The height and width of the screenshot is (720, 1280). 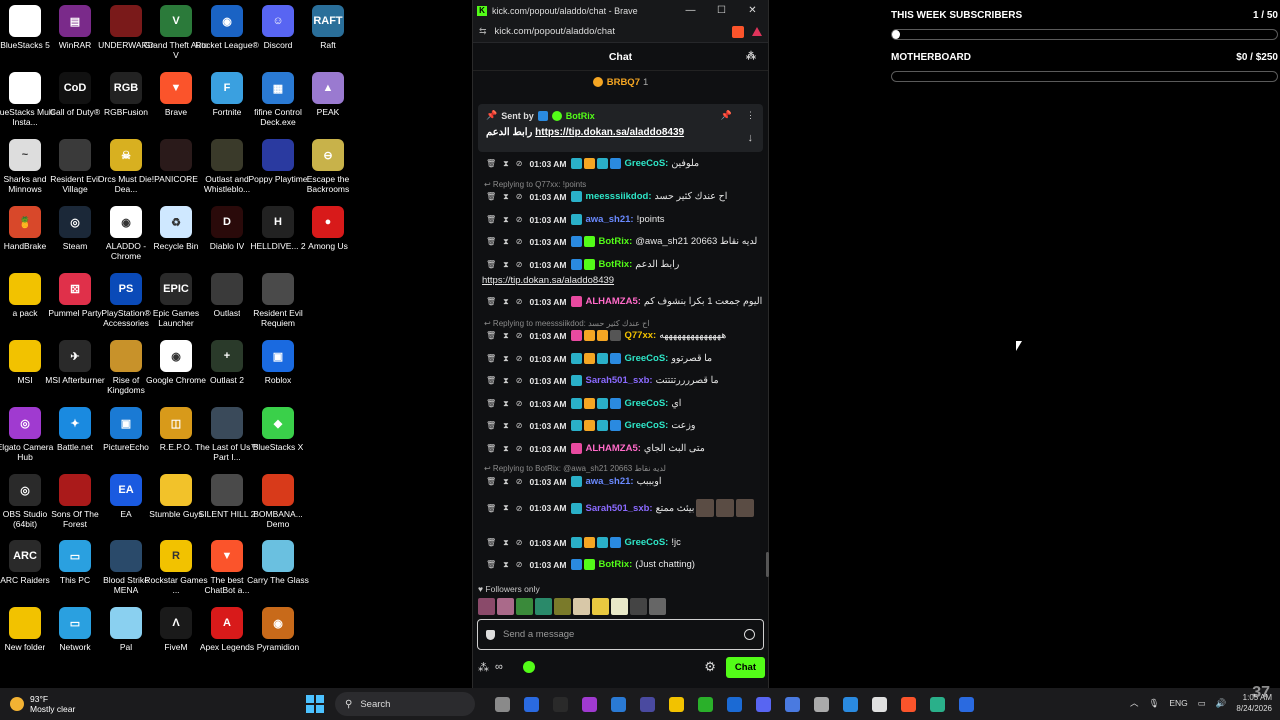 I want to click on language-indicator: ENG, so click(x=1178, y=703).